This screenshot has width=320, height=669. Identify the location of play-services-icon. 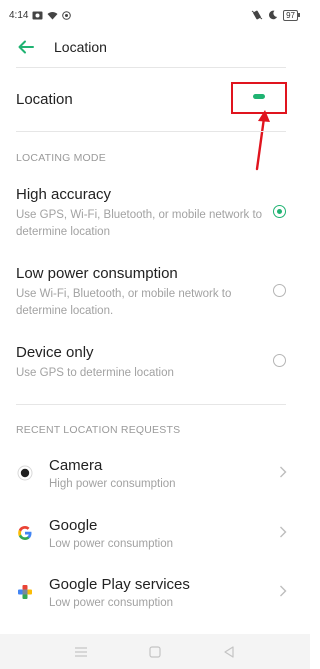
(25, 592).